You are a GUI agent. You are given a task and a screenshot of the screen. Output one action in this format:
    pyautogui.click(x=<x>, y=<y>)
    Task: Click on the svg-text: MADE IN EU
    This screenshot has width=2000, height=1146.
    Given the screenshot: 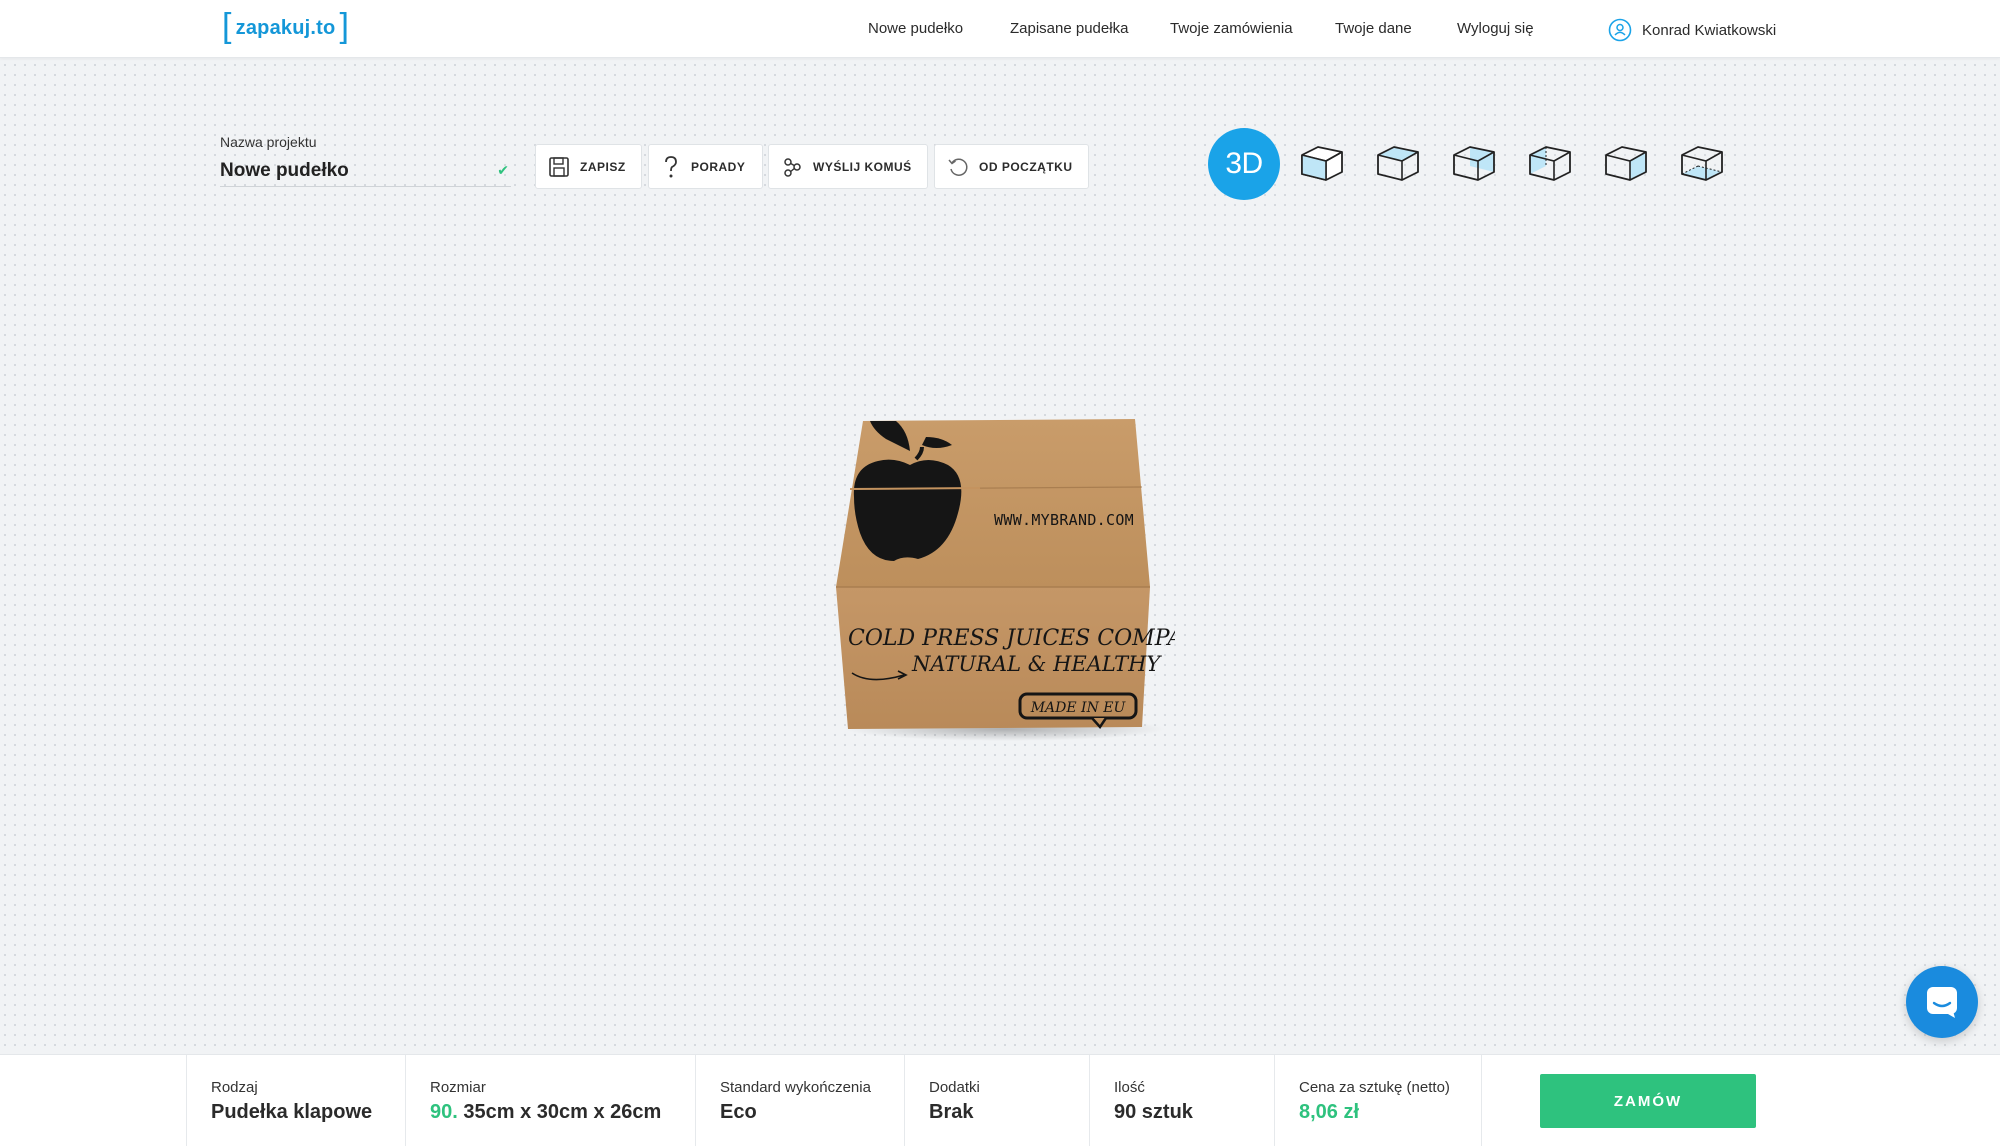 What is the action you would take?
    pyautogui.click(x=1078, y=708)
    